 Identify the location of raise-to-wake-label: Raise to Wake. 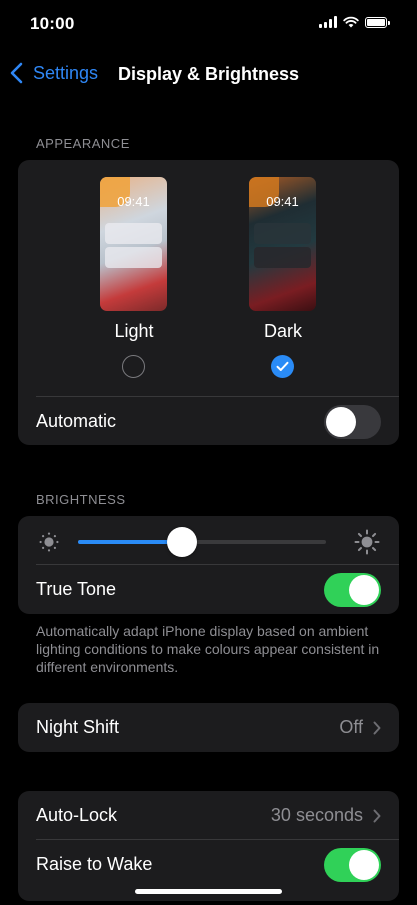
(94, 864).